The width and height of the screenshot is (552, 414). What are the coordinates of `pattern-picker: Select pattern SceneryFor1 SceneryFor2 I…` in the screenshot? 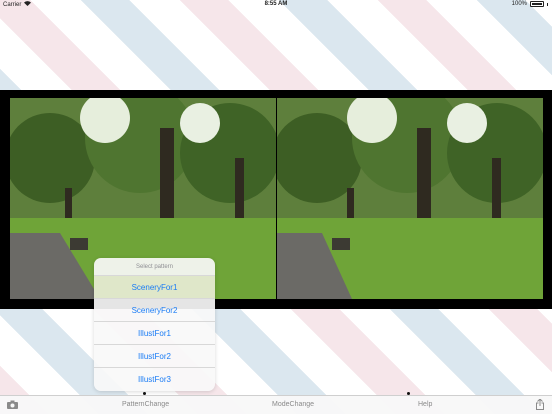 It's located at (154, 324).